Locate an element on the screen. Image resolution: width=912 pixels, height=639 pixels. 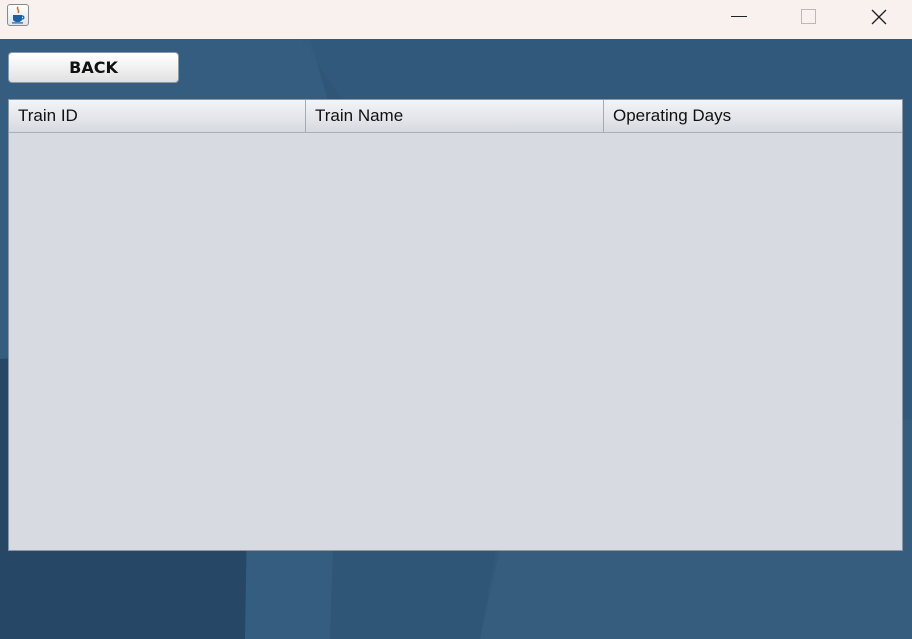
table-header: Train ID Train Name Operating Days is located at coordinates (455, 116).